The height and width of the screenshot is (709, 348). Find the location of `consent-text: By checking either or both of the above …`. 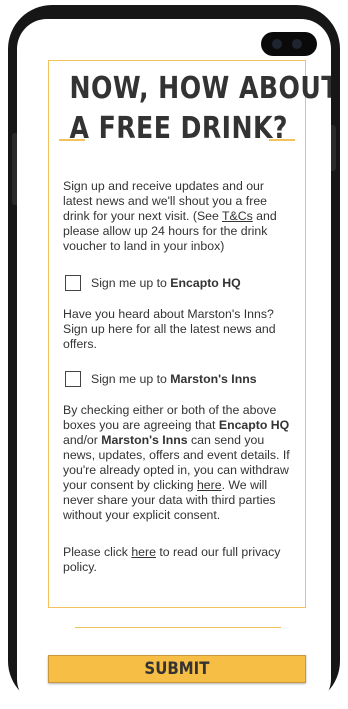

consent-text: By checking either or both of the above … is located at coordinates (176, 462).